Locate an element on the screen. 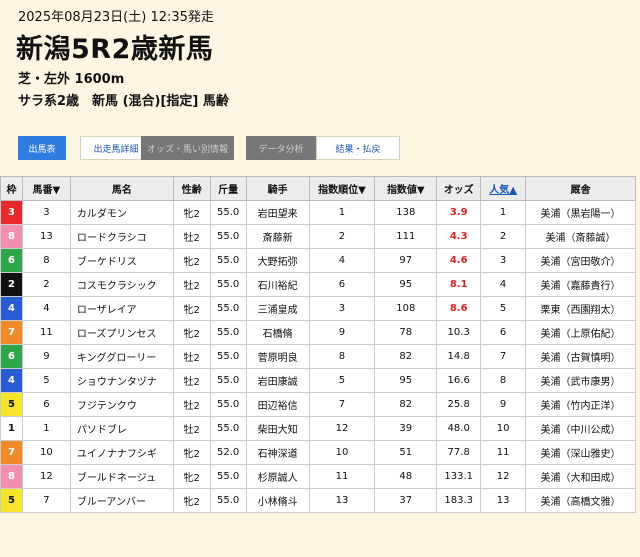  horse-name: キンググローリー is located at coordinates (121, 356).